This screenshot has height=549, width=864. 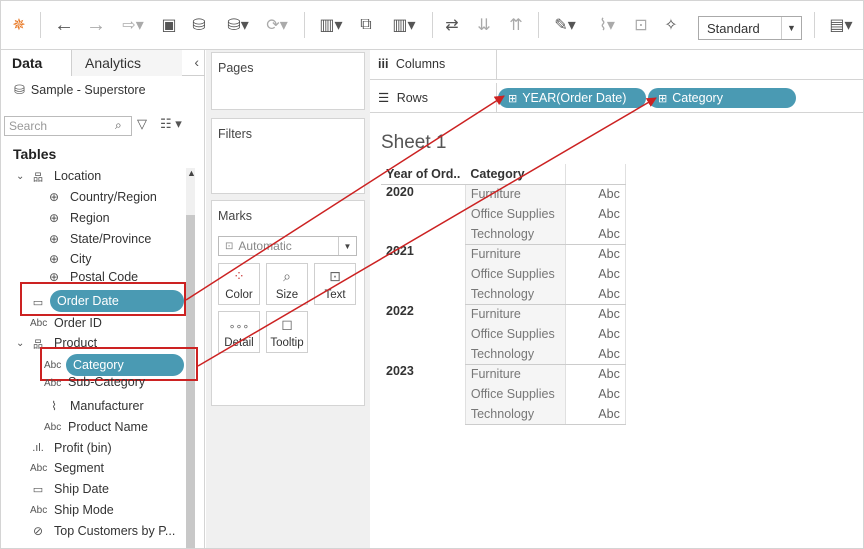 I want to click on table-row: 2023 Furniture Abc, so click(x=503, y=374).